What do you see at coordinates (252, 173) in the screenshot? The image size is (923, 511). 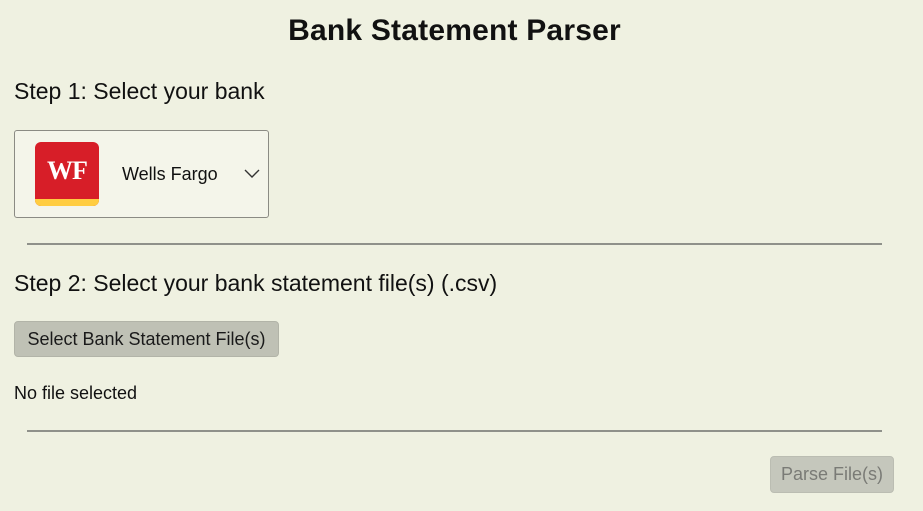 I see `chevron-down-icon` at bounding box center [252, 173].